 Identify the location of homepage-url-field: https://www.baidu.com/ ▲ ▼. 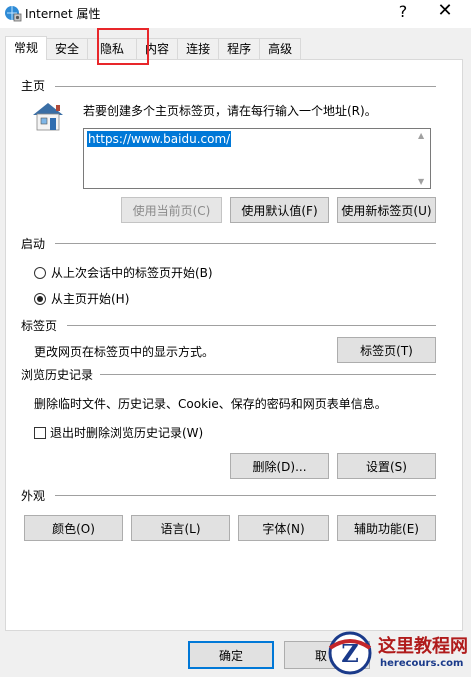
(257, 158).